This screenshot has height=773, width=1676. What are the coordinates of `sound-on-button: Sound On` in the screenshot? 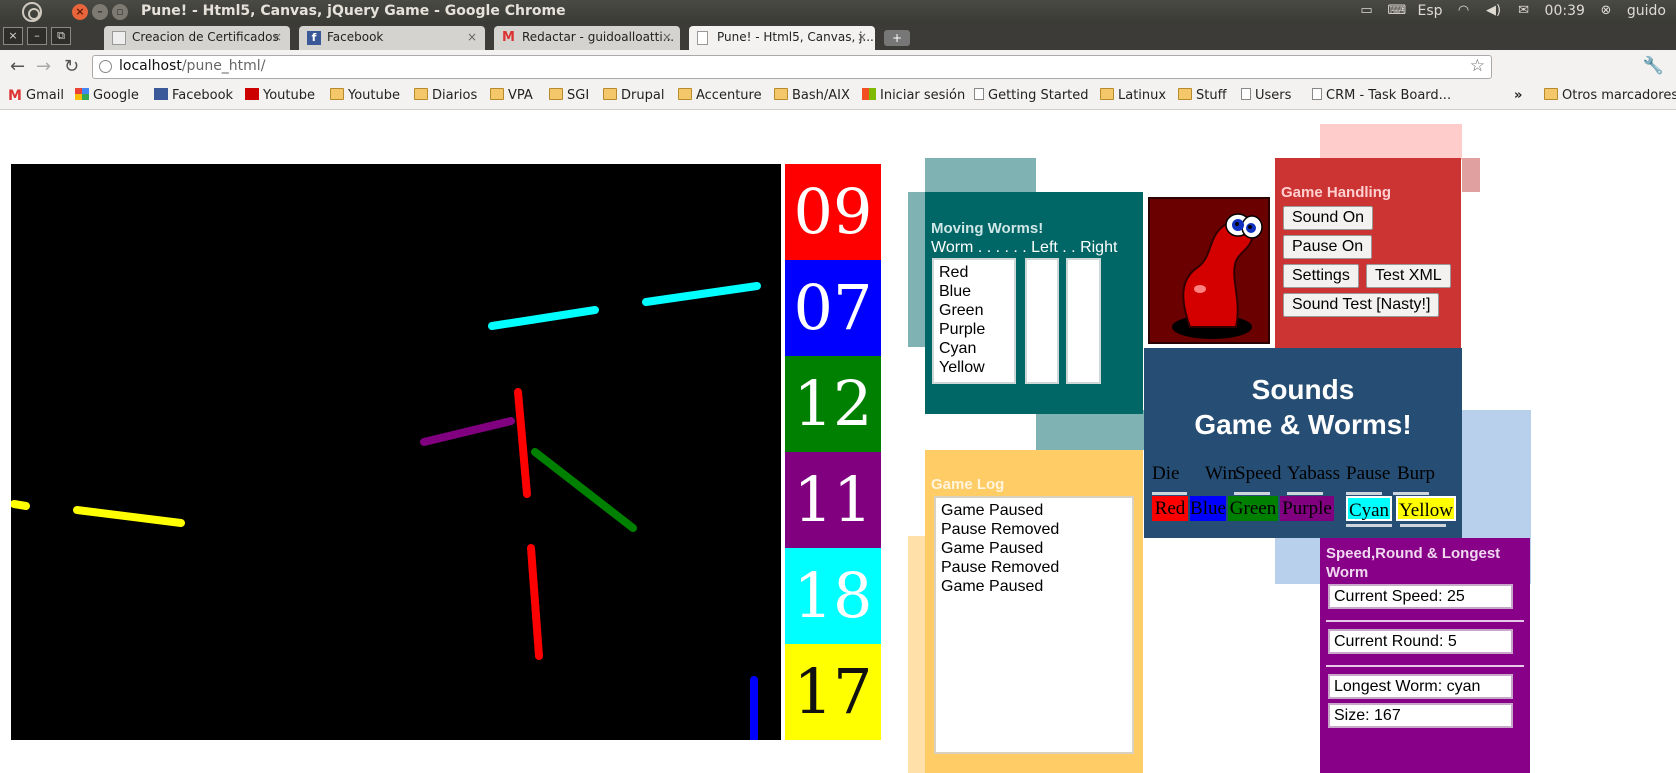 It's located at (1328, 218).